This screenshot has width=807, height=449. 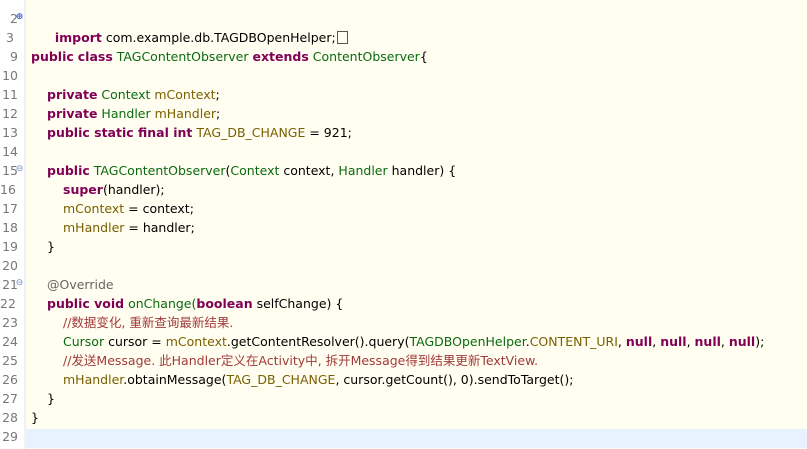 I want to click on call: (handler);, so click(x=133, y=189).